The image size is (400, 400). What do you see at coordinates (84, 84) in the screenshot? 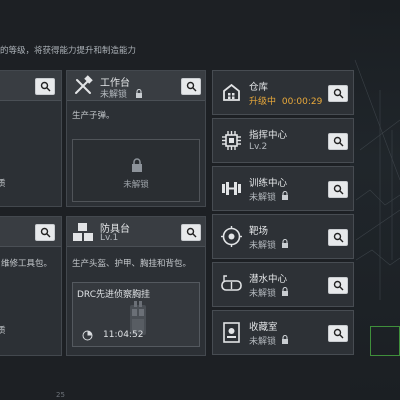
I see `hammer-wrench-icon` at bounding box center [84, 84].